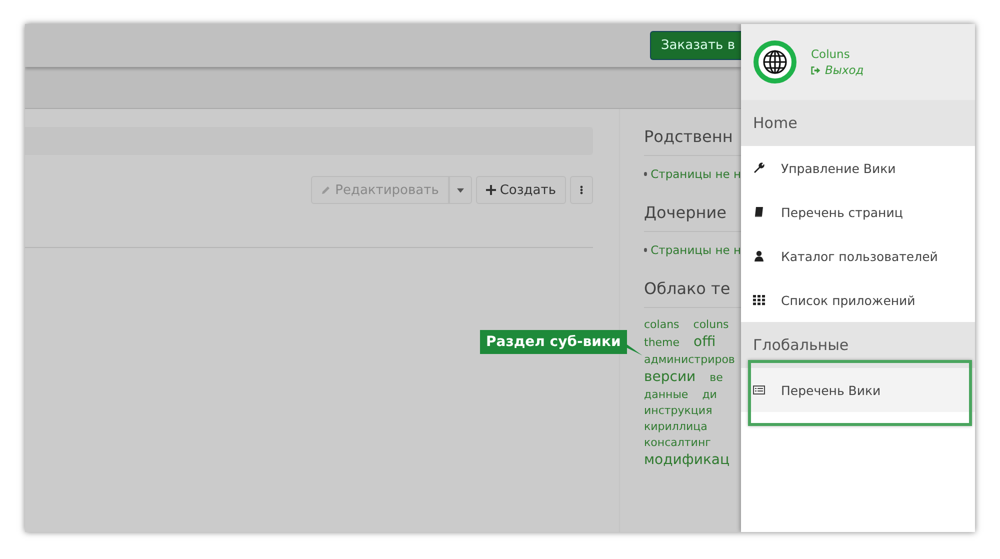  What do you see at coordinates (662, 342) in the screenshot?
I see `tag-link: theme` at bounding box center [662, 342].